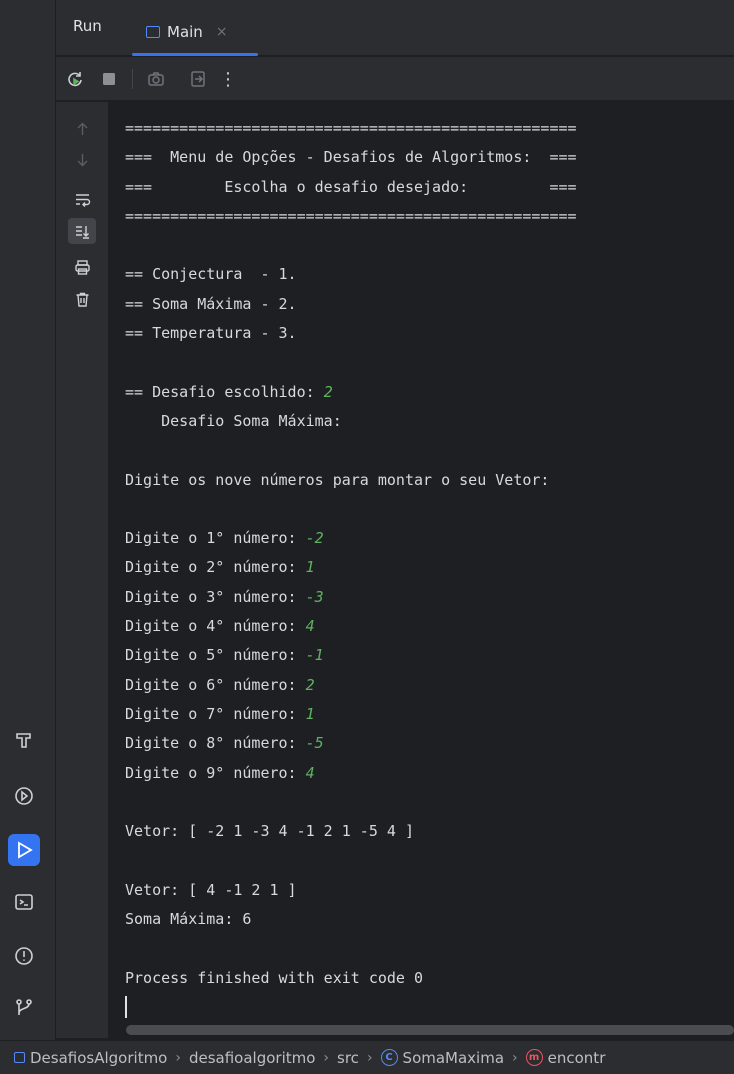  What do you see at coordinates (351, 773) in the screenshot?
I see `console-line: Digite o 9° número: 4` at bounding box center [351, 773].